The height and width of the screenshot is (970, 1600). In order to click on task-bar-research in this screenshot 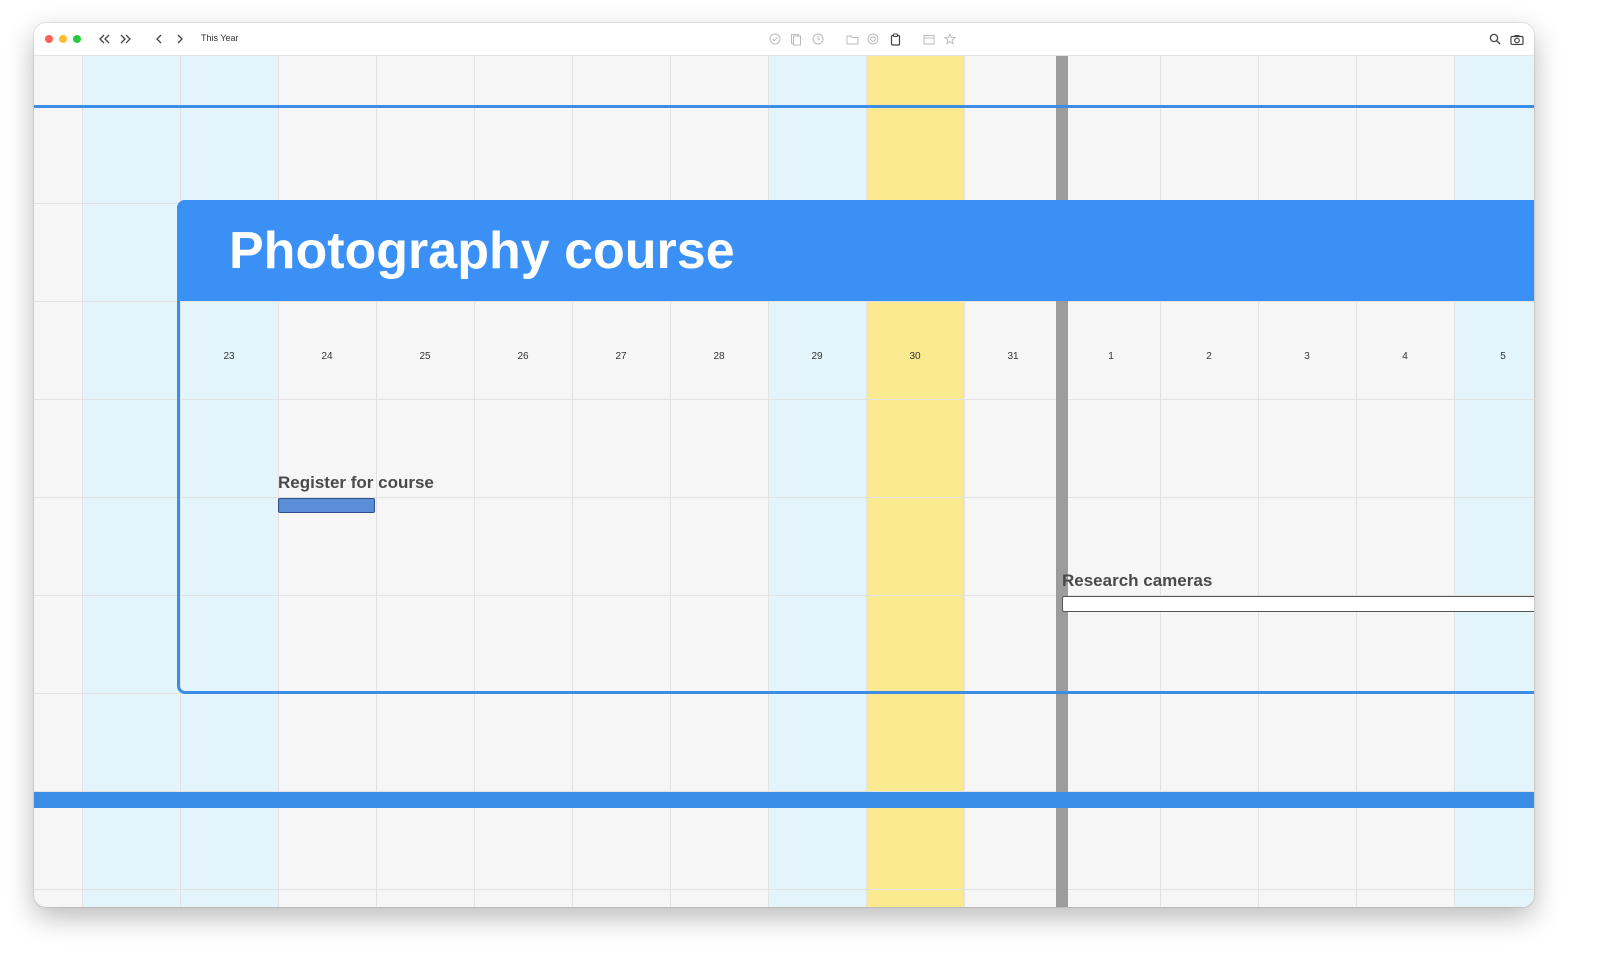, I will do `click(1298, 604)`.